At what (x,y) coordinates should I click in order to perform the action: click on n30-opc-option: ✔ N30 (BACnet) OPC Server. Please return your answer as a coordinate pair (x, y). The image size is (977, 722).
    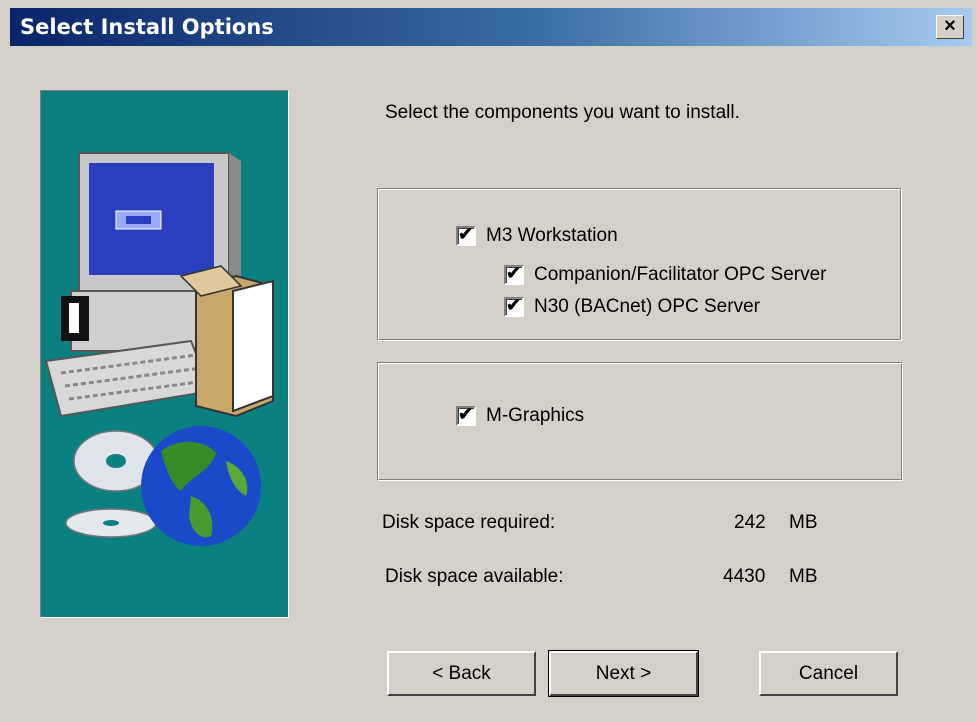
    Looking at the image, I should click on (632, 306).